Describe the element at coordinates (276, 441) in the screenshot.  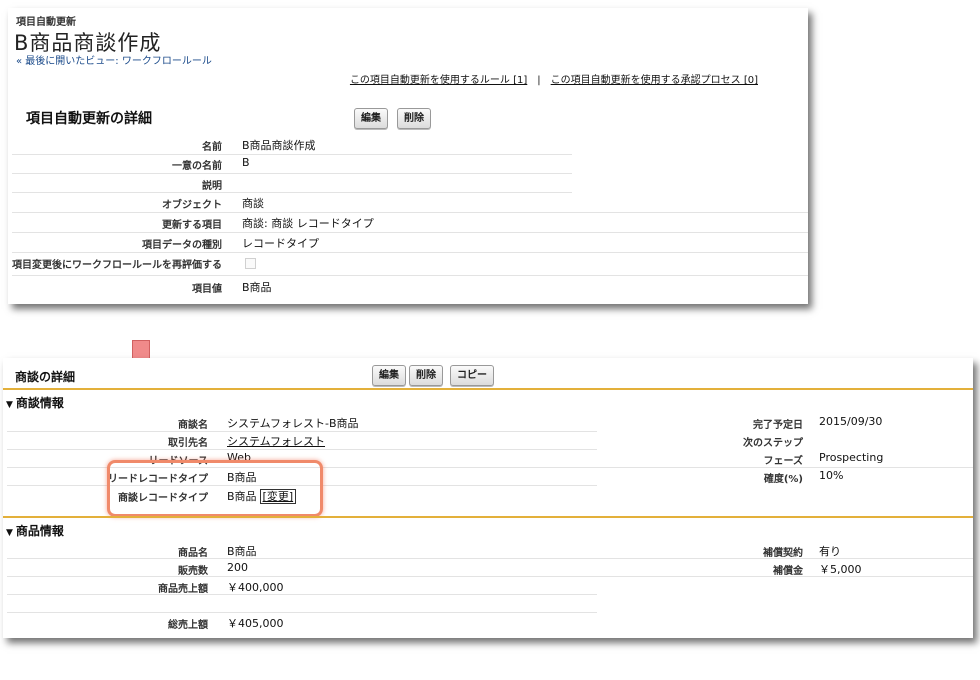
I see `account-name-link: システムフォレスト` at that location.